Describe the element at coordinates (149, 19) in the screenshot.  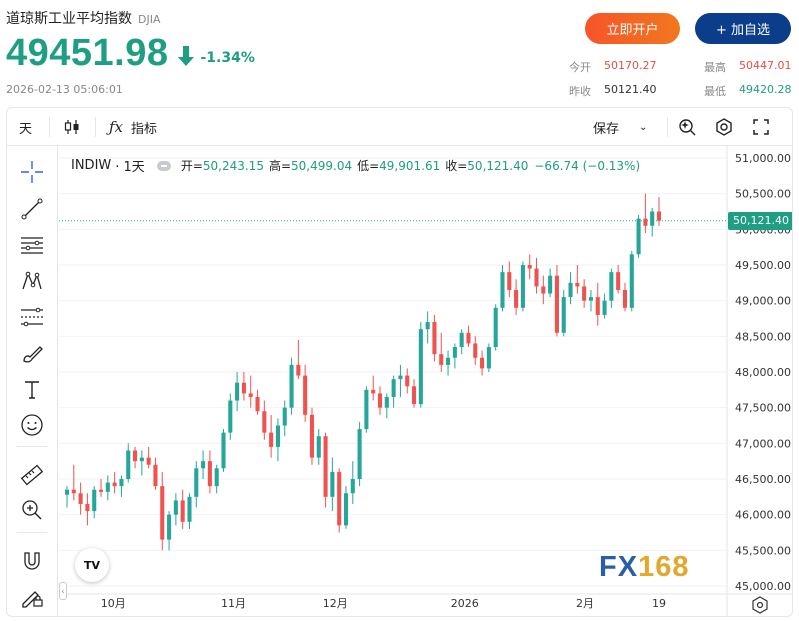
I see `instrument-code: DJIA` at that location.